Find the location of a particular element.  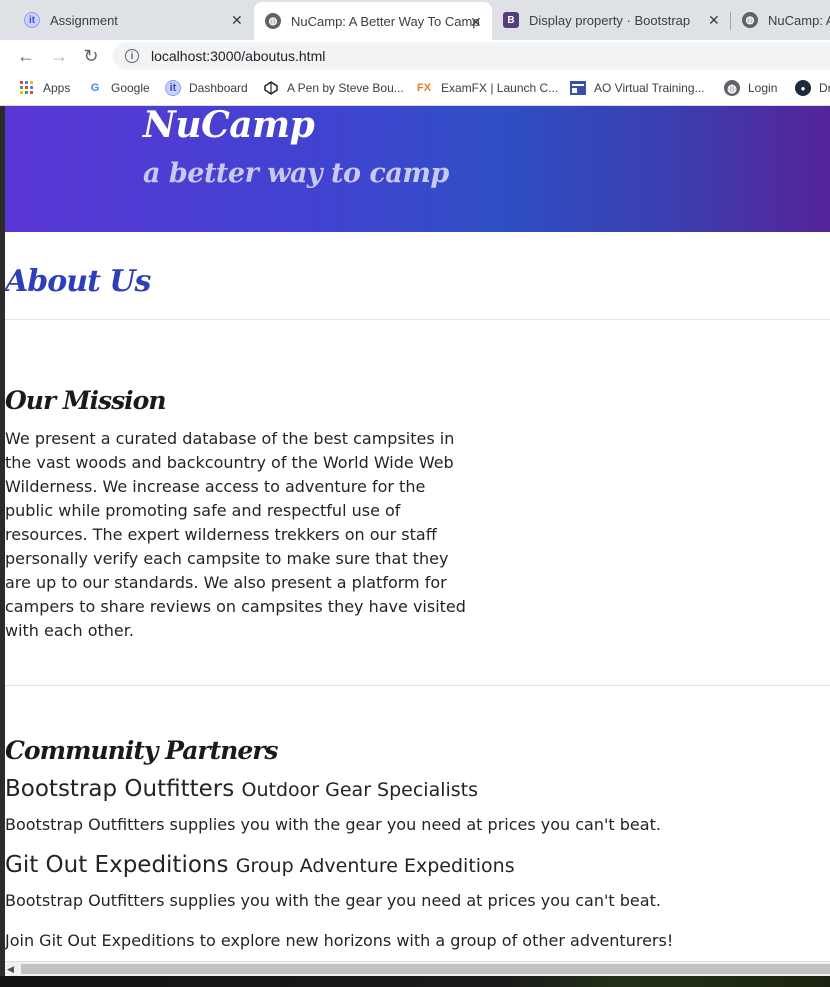

bookmark-login: ◍ Login is located at coordinates (750, 88).